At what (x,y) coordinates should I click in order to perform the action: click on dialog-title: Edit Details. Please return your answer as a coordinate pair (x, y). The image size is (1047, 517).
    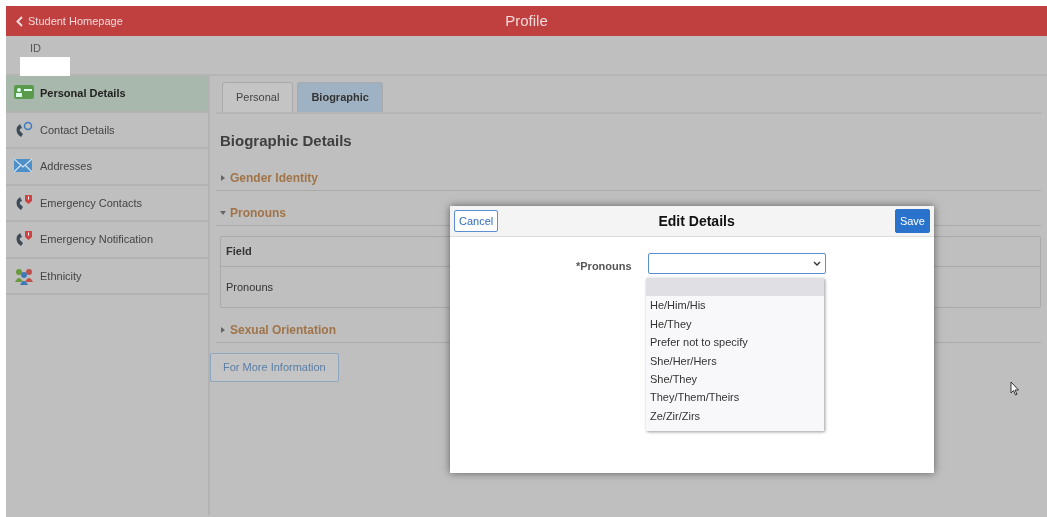
    Looking at the image, I should click on (696, 221).